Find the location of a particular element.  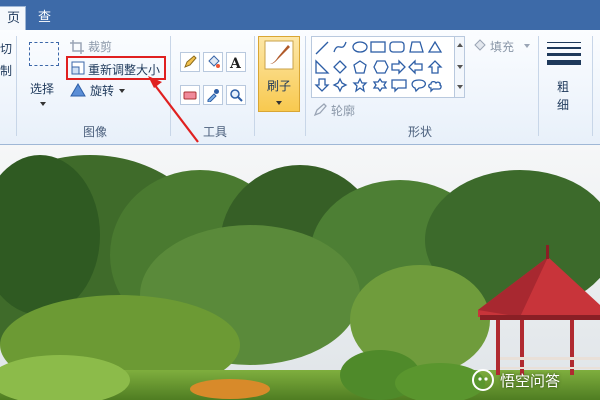

down-arrow-shape-icon is located at coordinates (322, 85).